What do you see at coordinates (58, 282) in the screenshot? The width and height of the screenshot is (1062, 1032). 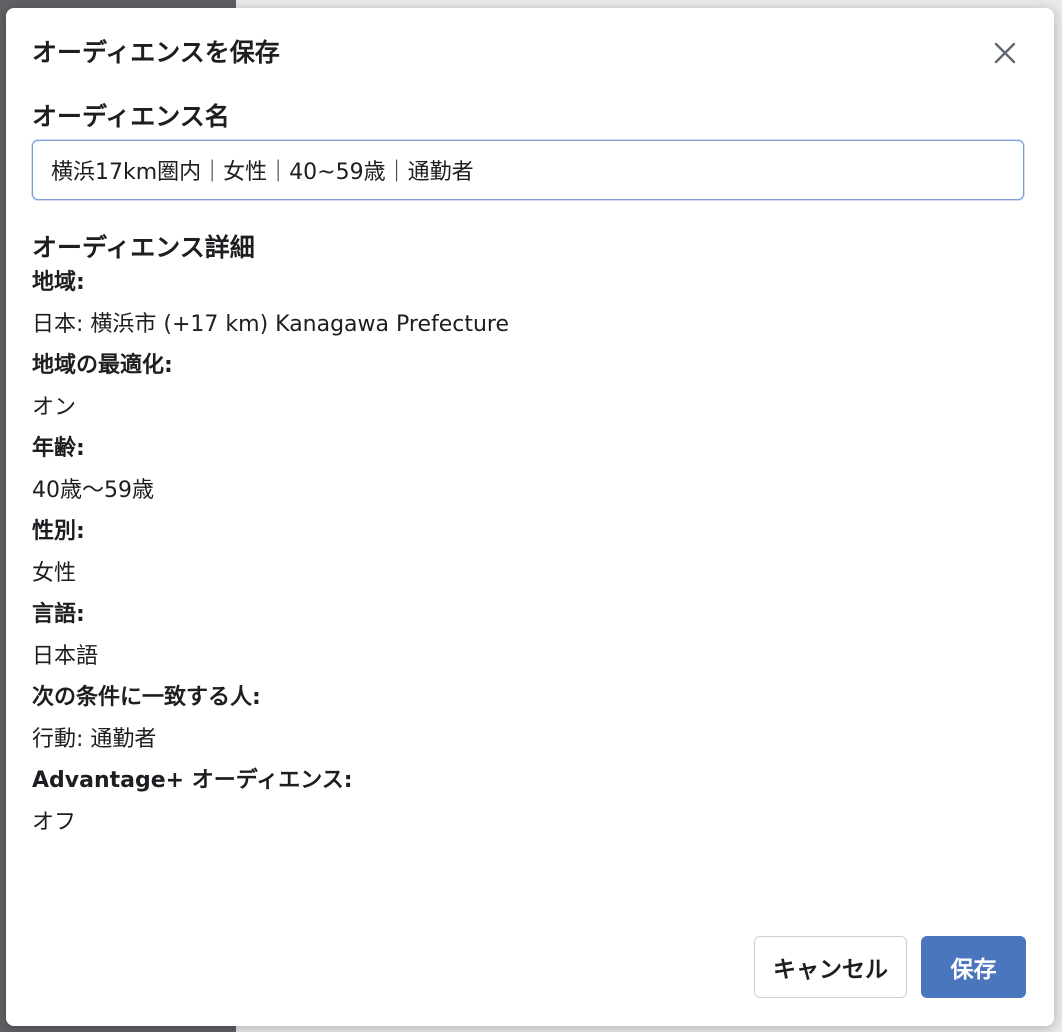 I see `detail-key: 地域:` at bounding box center [58, 282].